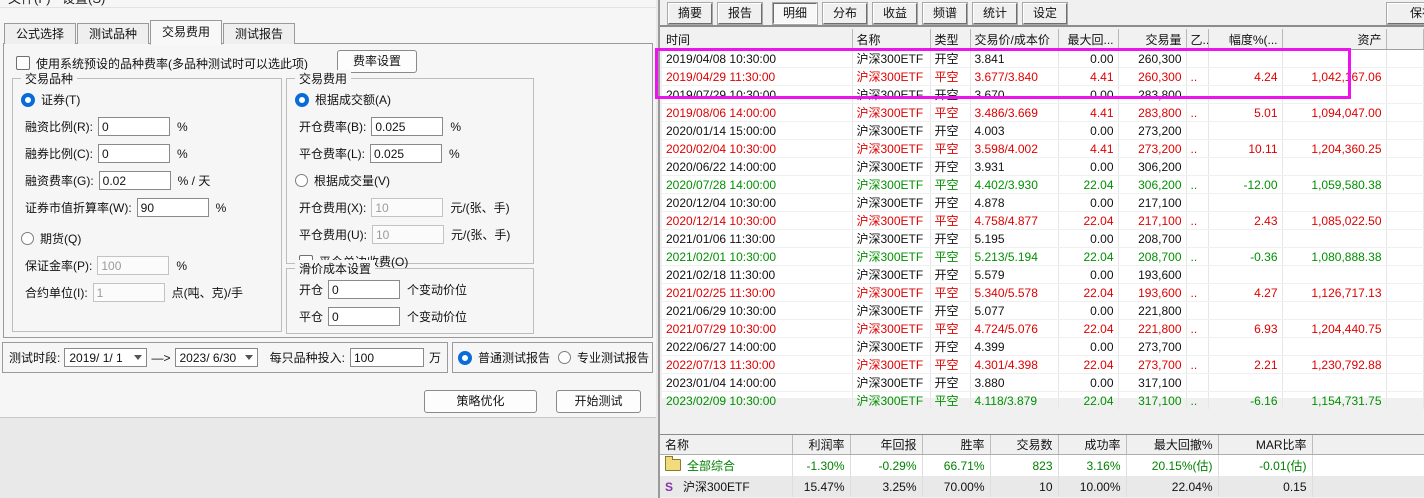  Describe the element at coordinates (740, 13) in the screenshot. I see `report-tab-报告: 报告` at that location.